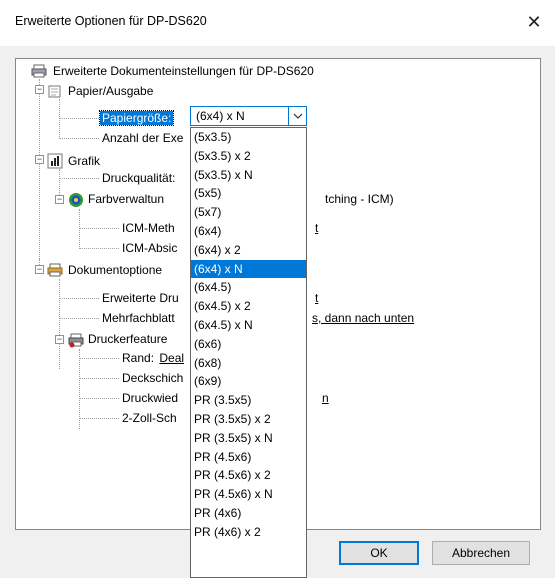 This screenshot has height=578, width=555. Describe the element at coordinates (55, 270) in the screenshot. I see `document-options-icon` at that location.